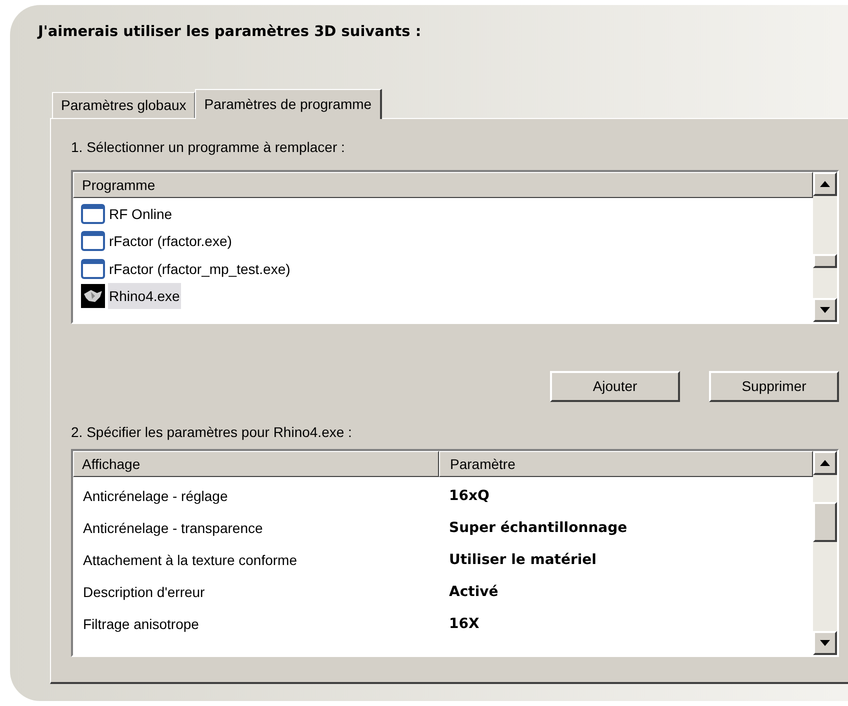 The width and height of the screenshot is (848, 706). I want to click on tab: Paramètres de programme, so click(288, 103).